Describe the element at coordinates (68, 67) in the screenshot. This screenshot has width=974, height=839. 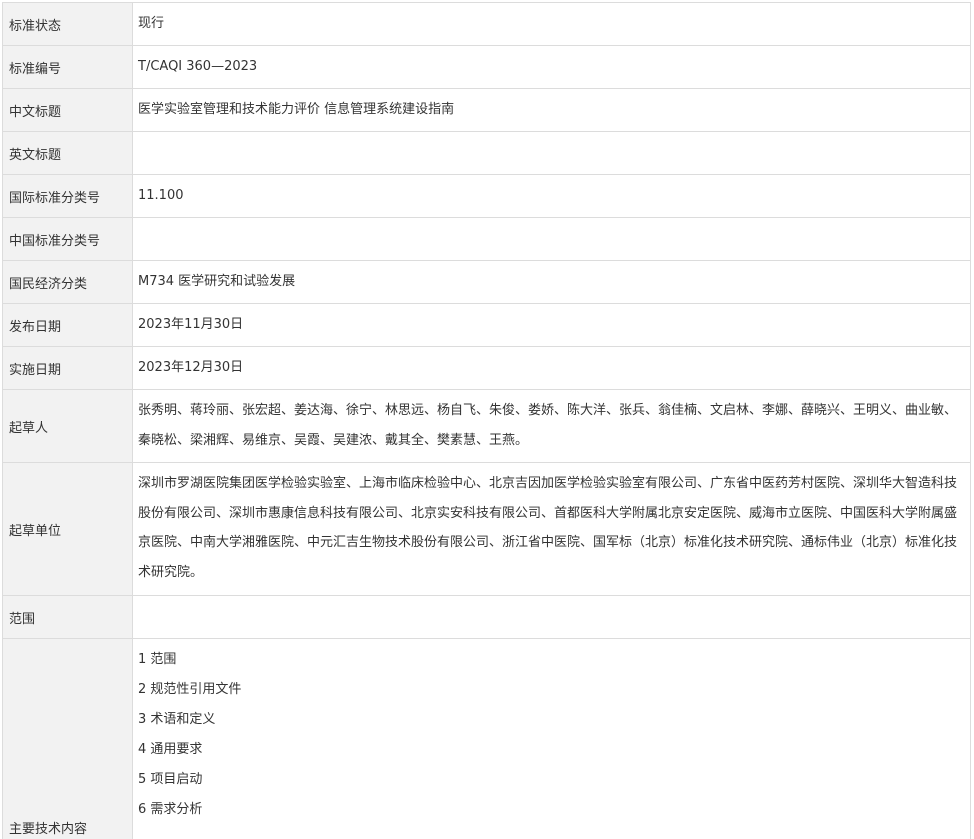
I see `row-label: 标准编号` at that location.